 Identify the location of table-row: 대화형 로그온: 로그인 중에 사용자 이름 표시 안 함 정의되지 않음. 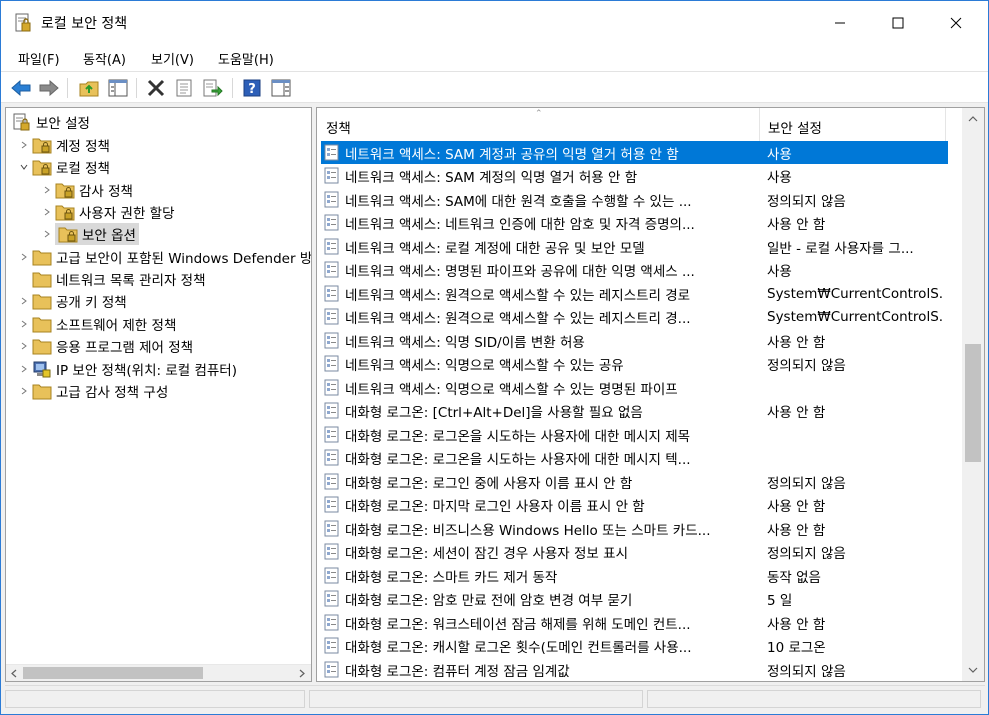
(634, 481).